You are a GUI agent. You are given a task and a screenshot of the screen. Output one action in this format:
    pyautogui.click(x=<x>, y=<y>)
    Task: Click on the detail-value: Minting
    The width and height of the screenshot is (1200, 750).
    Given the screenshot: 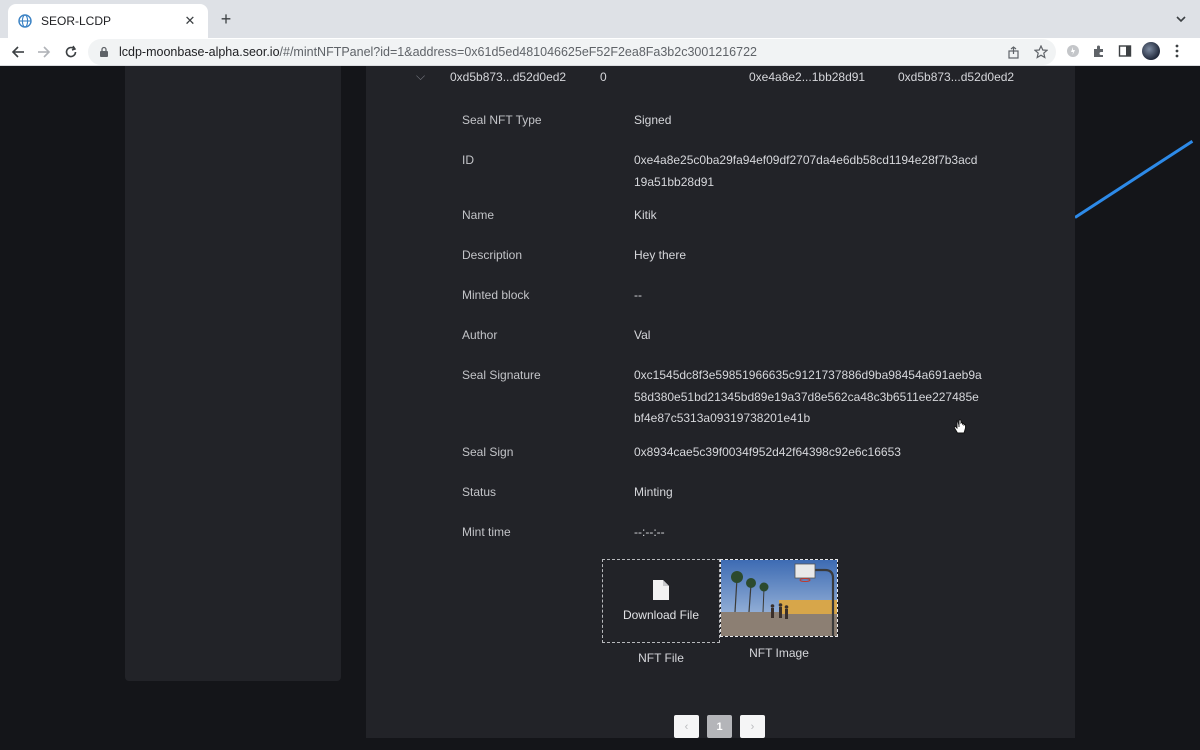 What is the action you would take?
    pyautogui.click(x=653, y=492)
    